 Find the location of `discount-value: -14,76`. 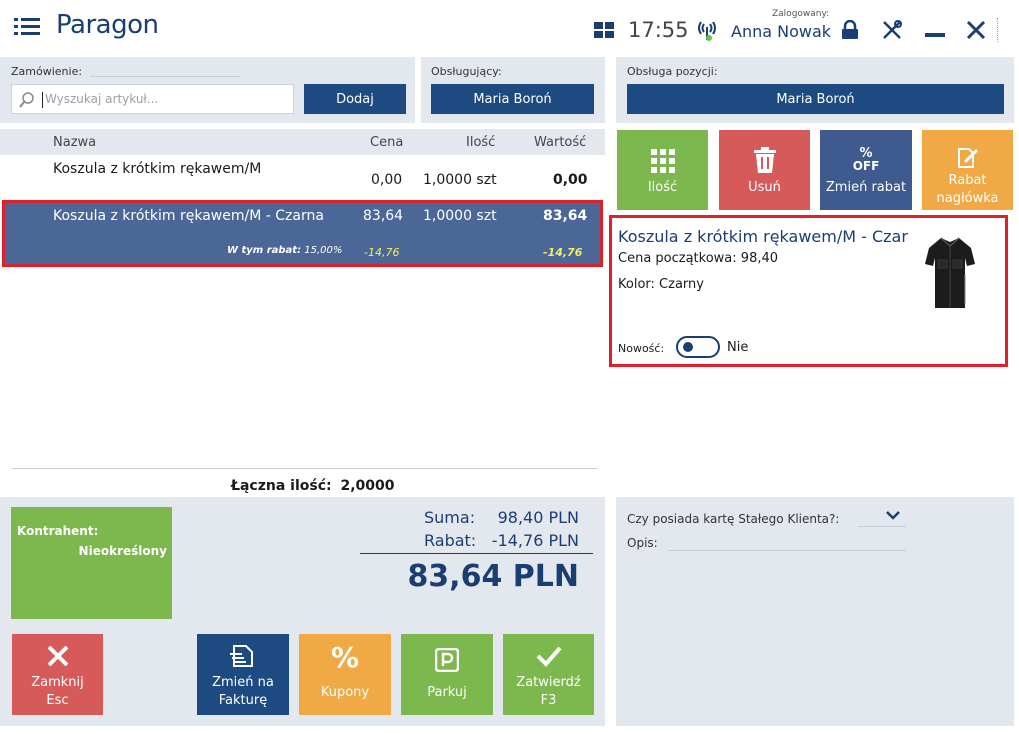

discount-value: -14,76 is located at coordinates (563, 252).